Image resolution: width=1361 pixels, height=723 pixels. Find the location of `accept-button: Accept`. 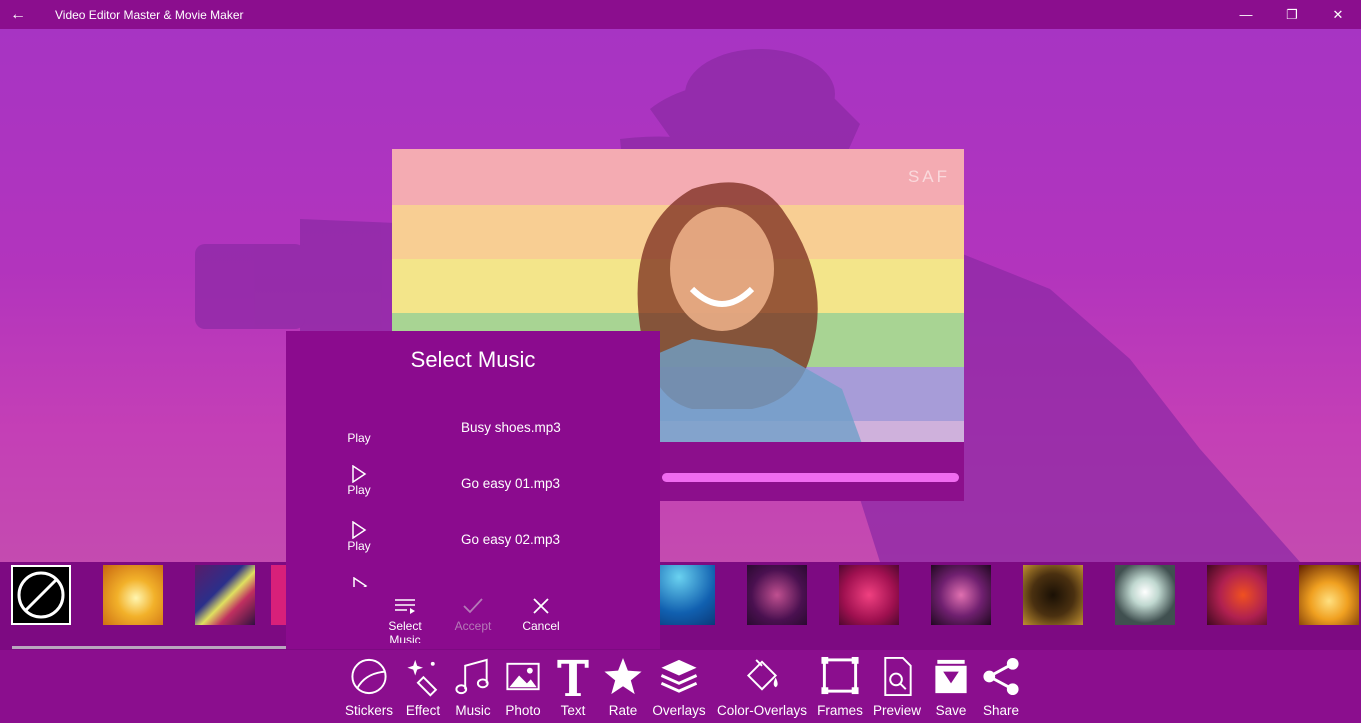

accept-button: Accept is located at coordinates (473, 615).